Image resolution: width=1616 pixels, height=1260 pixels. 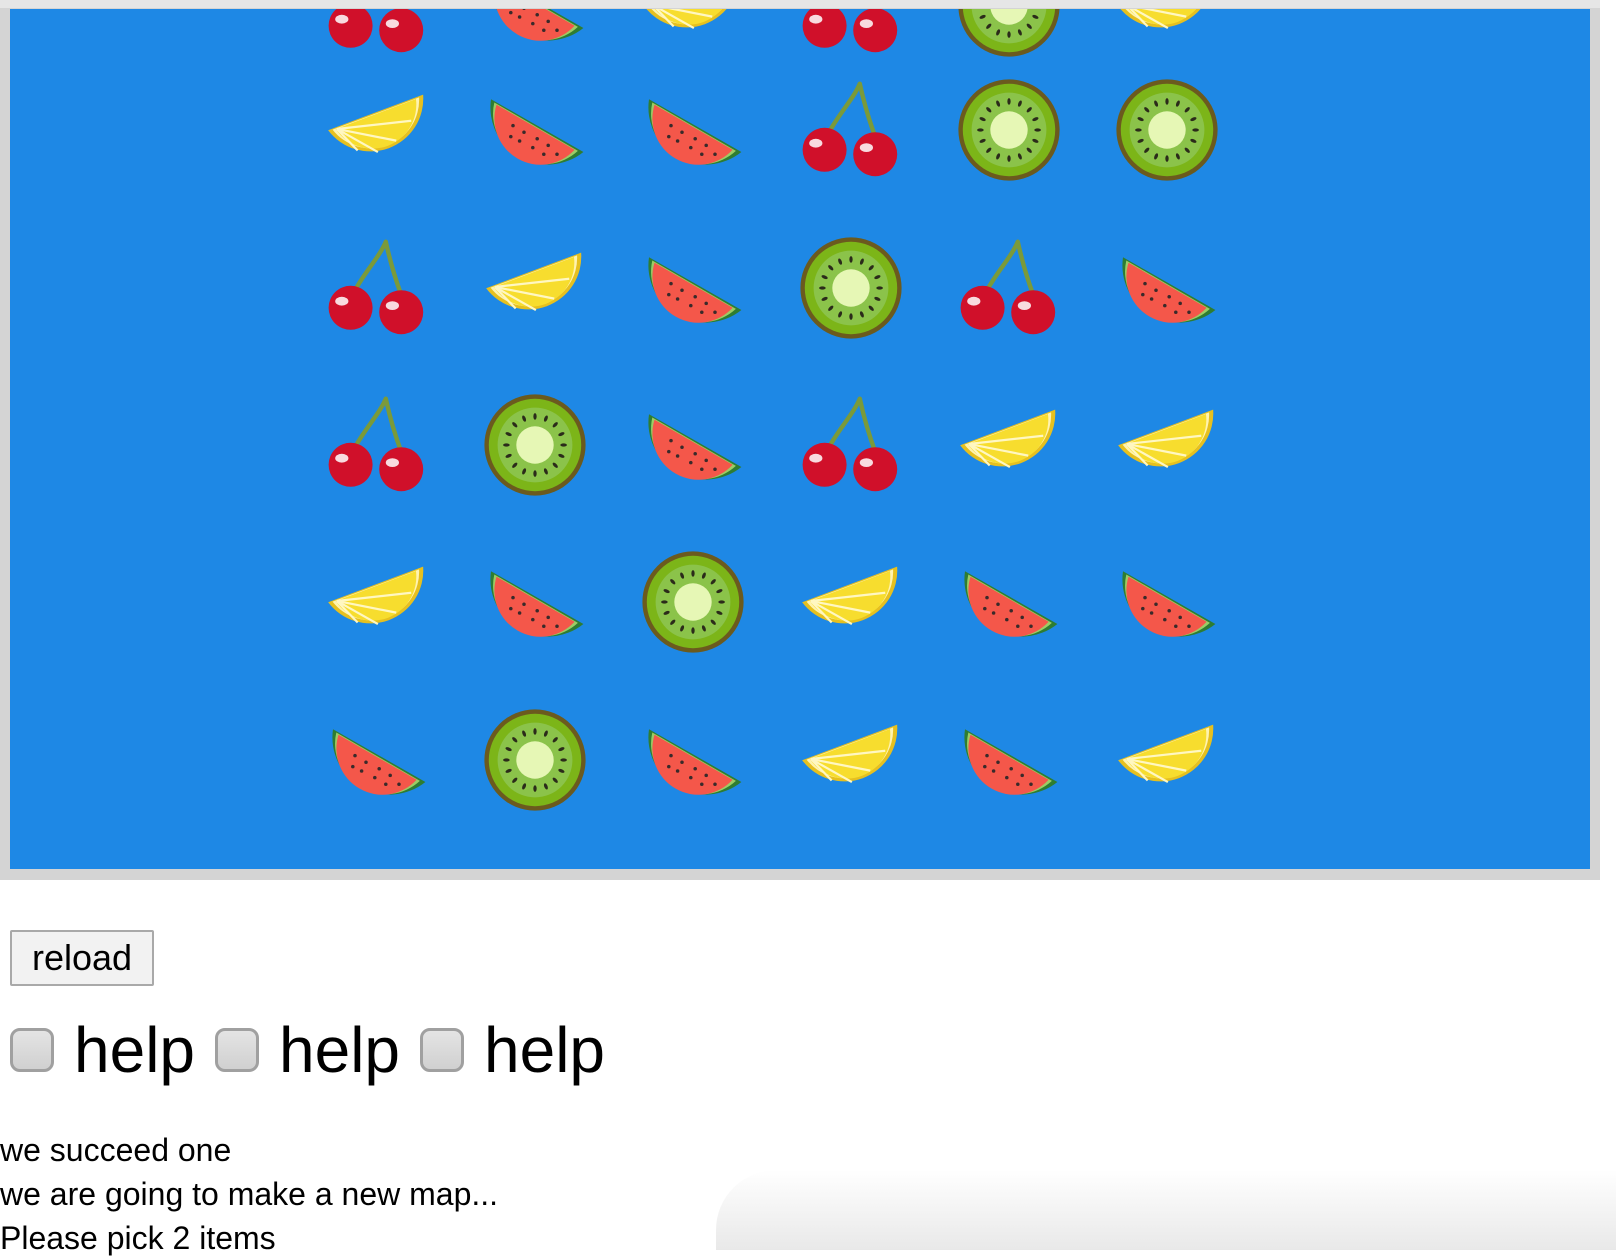 I want to click on help-option-1: help, so click(x=102, y=1050).